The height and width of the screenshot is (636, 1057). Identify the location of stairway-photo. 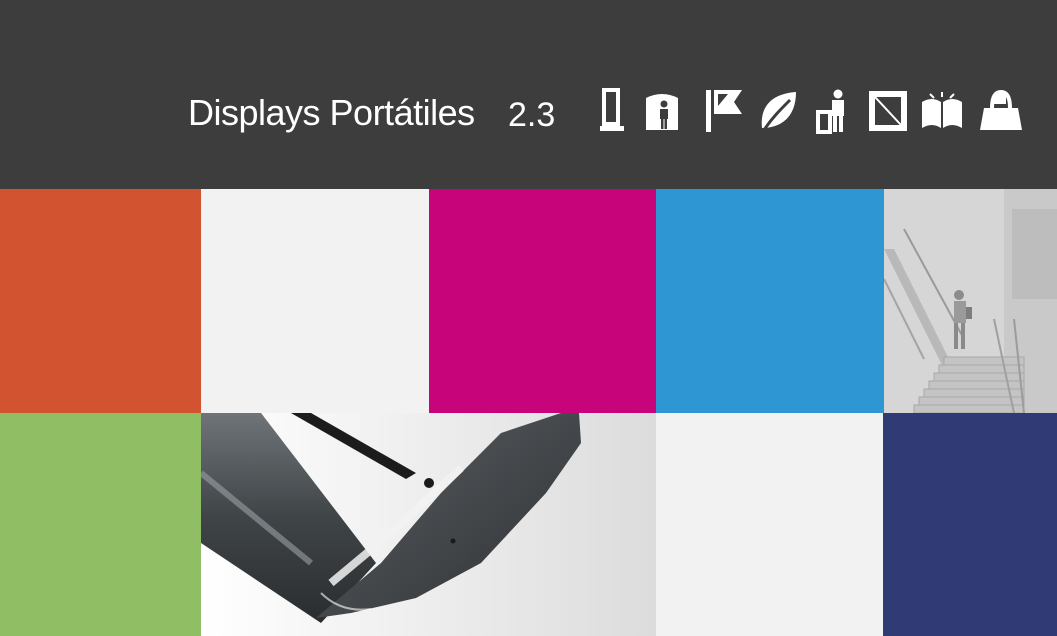
(970, 301).